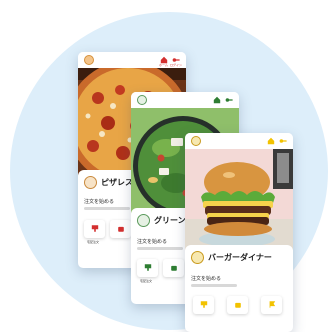  I want to click on login-label: ログイン, so click(176, 65).